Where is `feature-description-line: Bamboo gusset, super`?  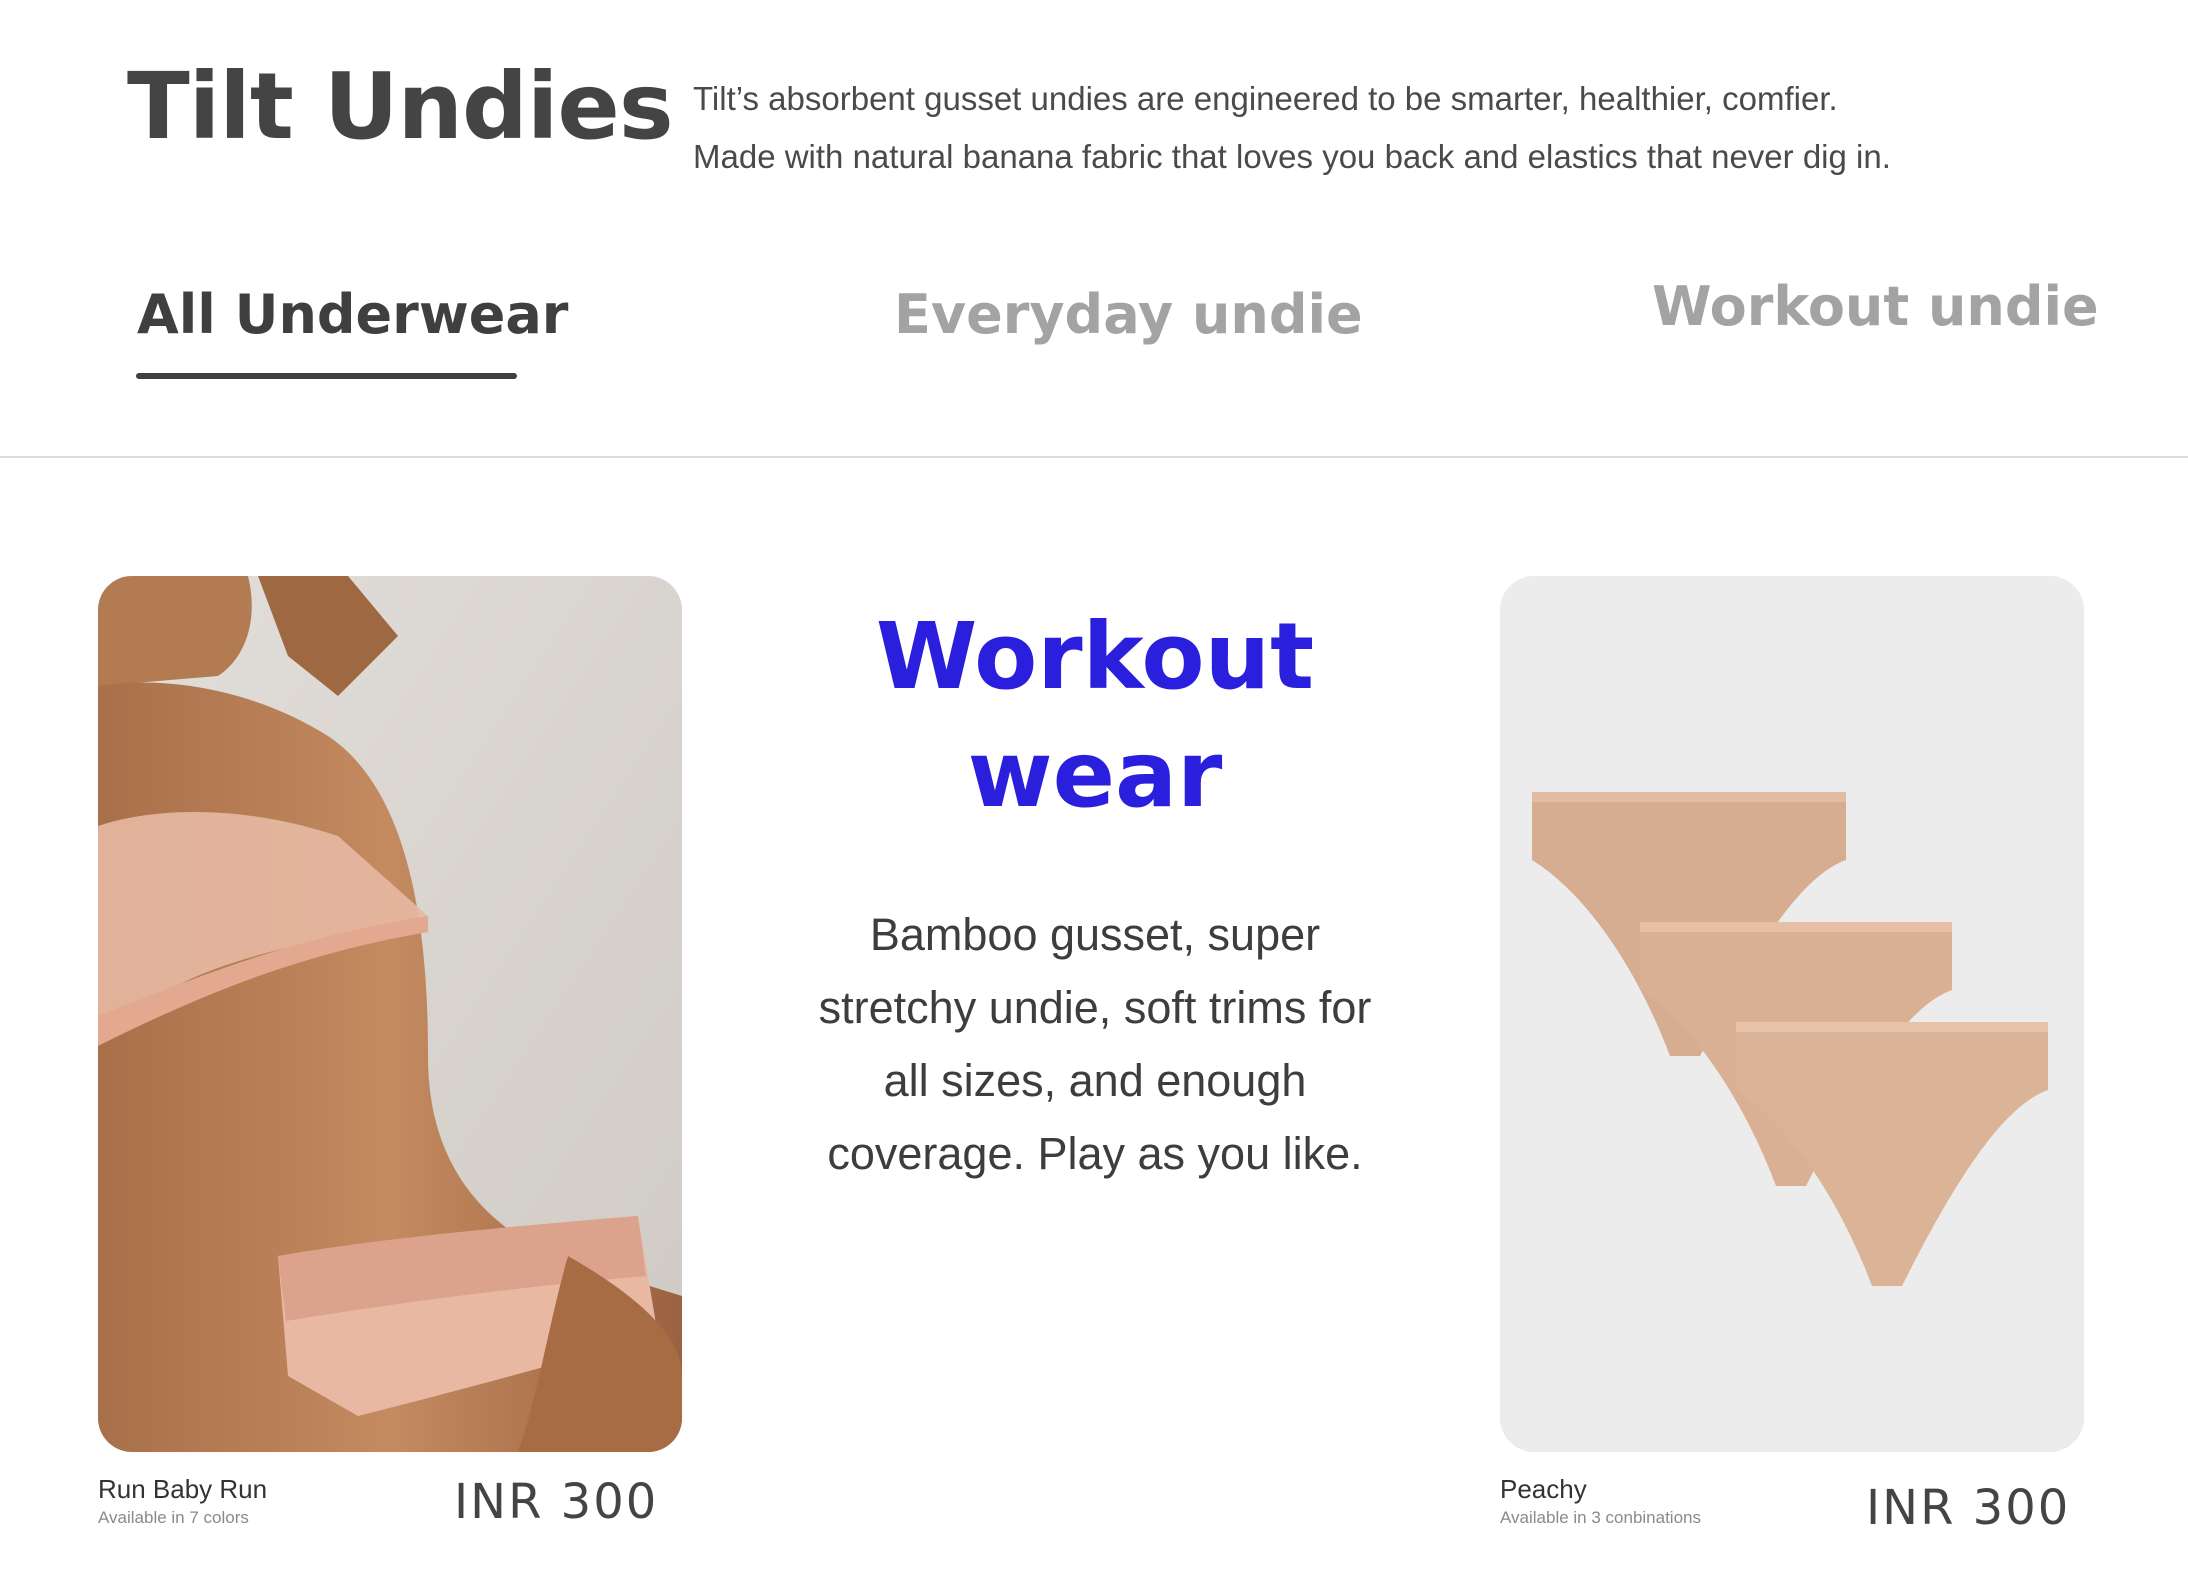 feature-description-line: Bamboo gusset, super is located at coordinates (1095, 934).